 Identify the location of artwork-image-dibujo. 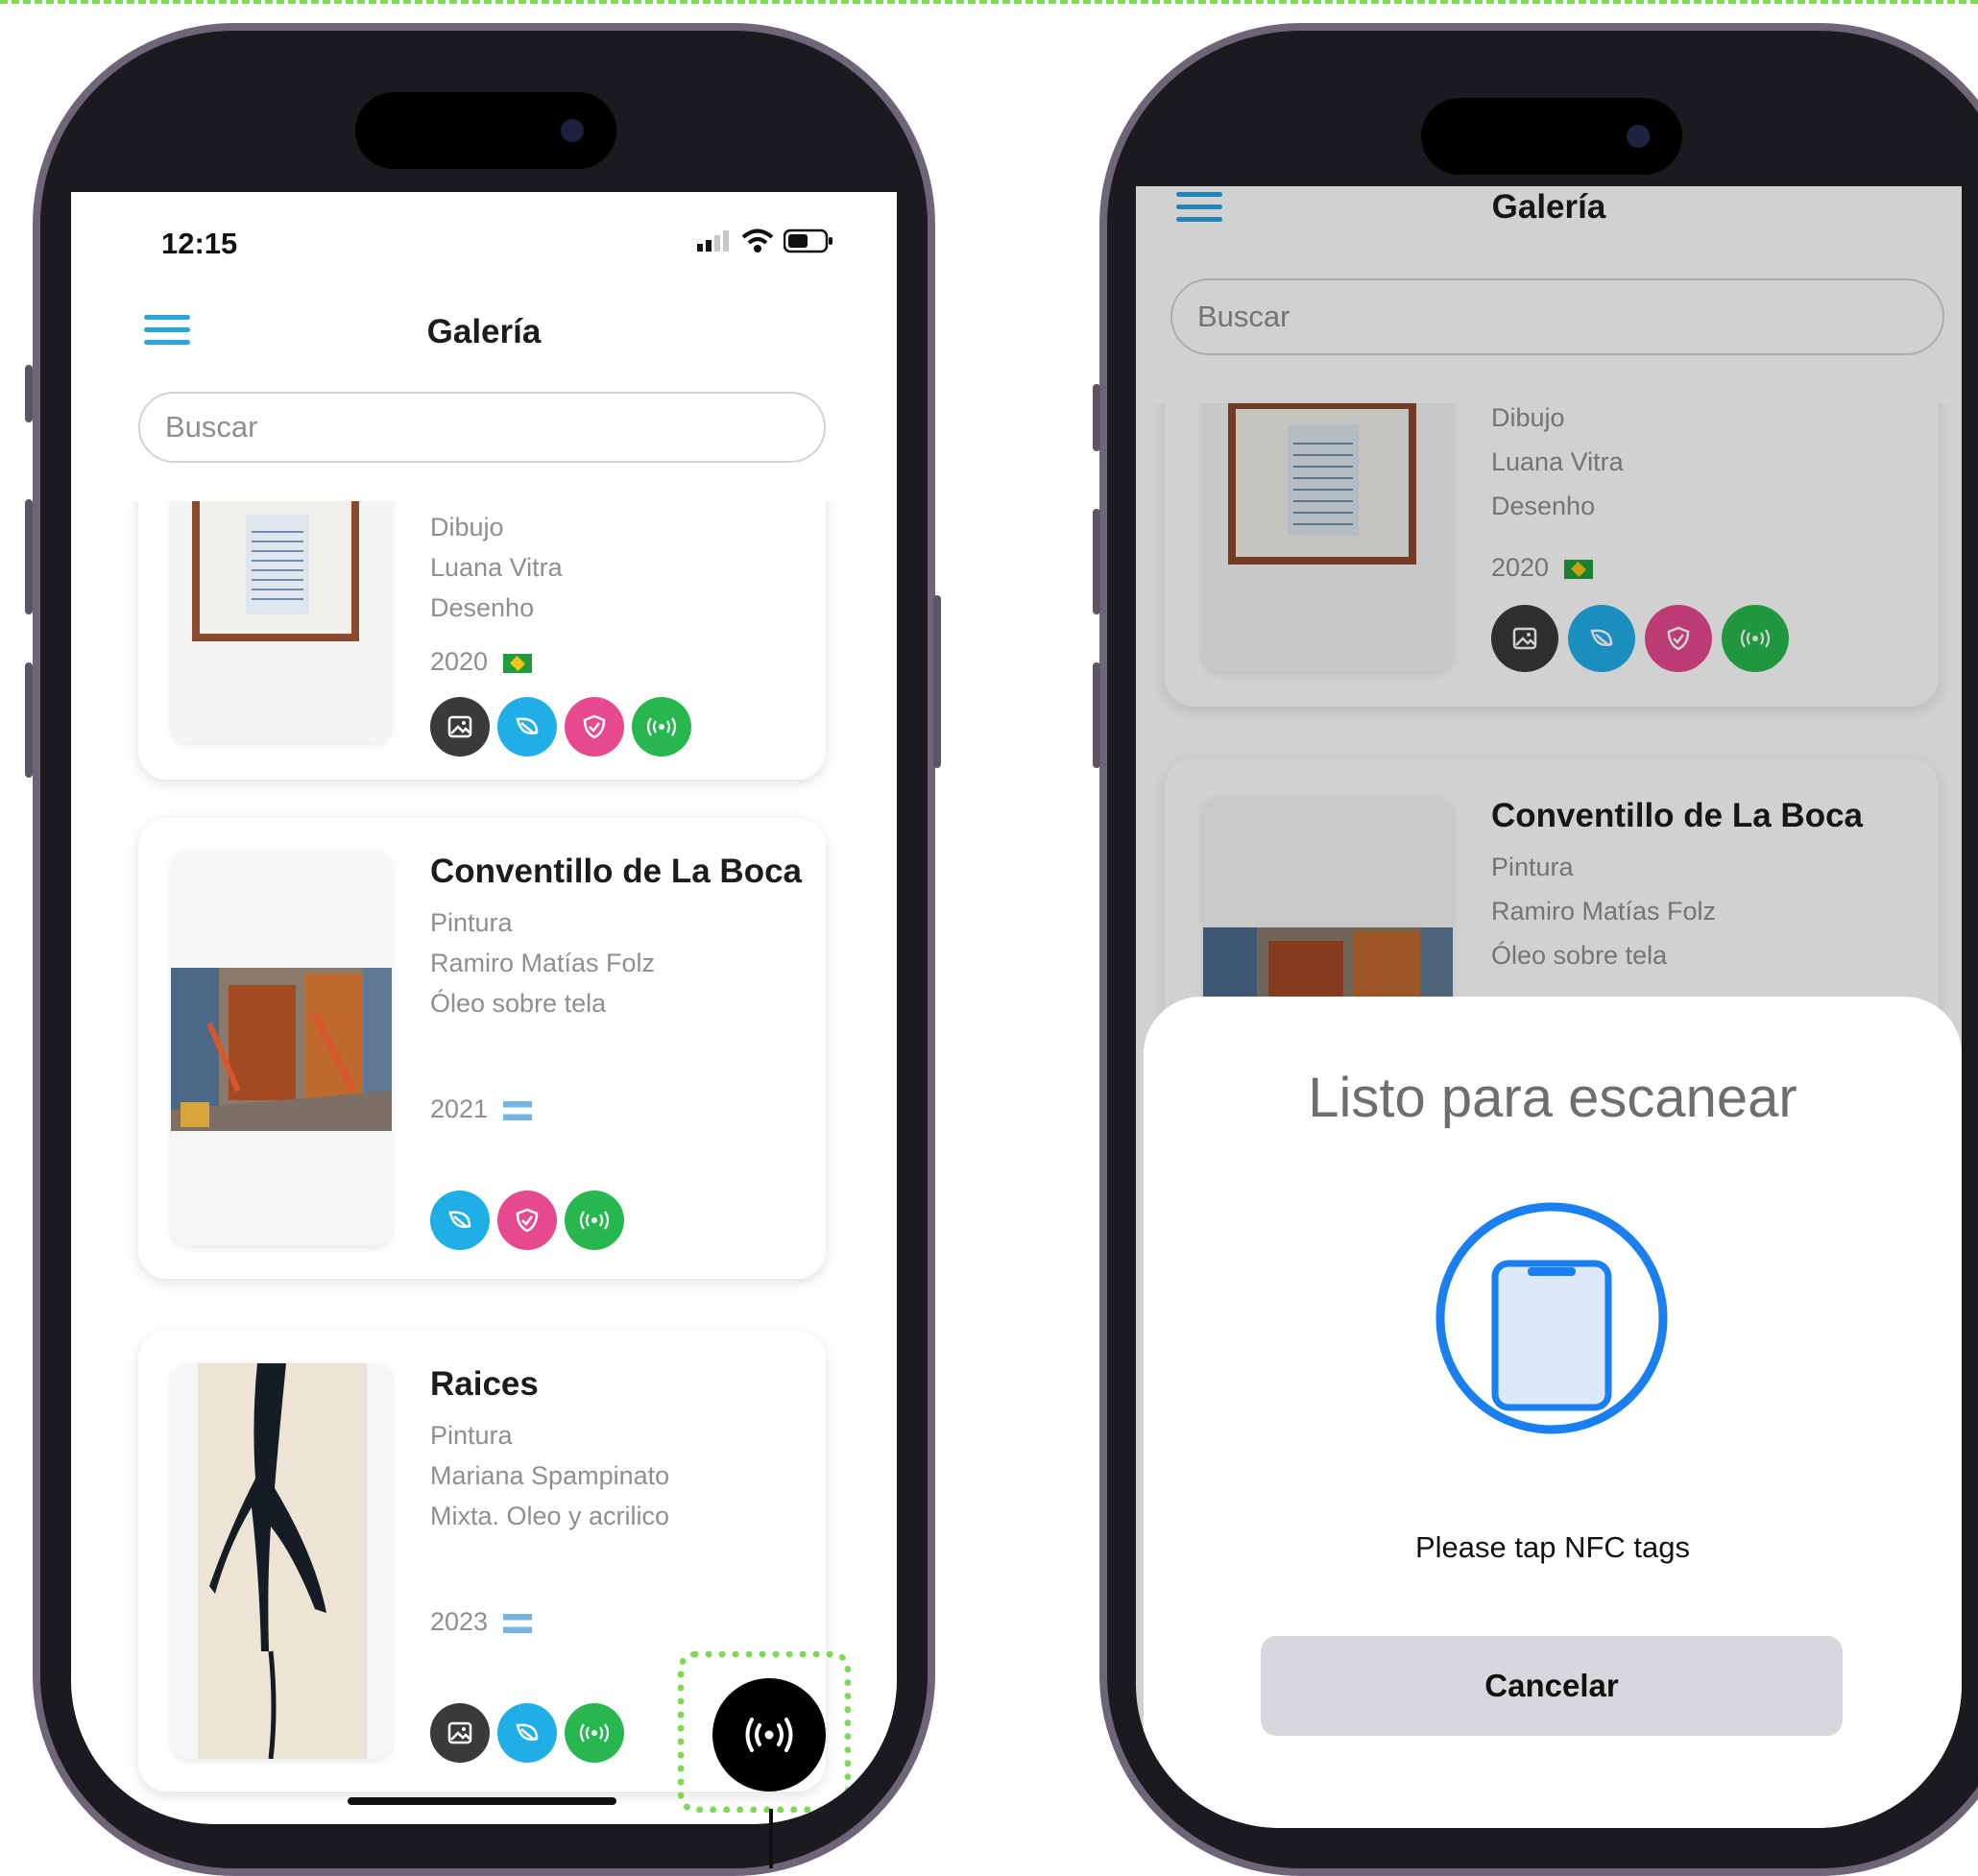
(281, 622).